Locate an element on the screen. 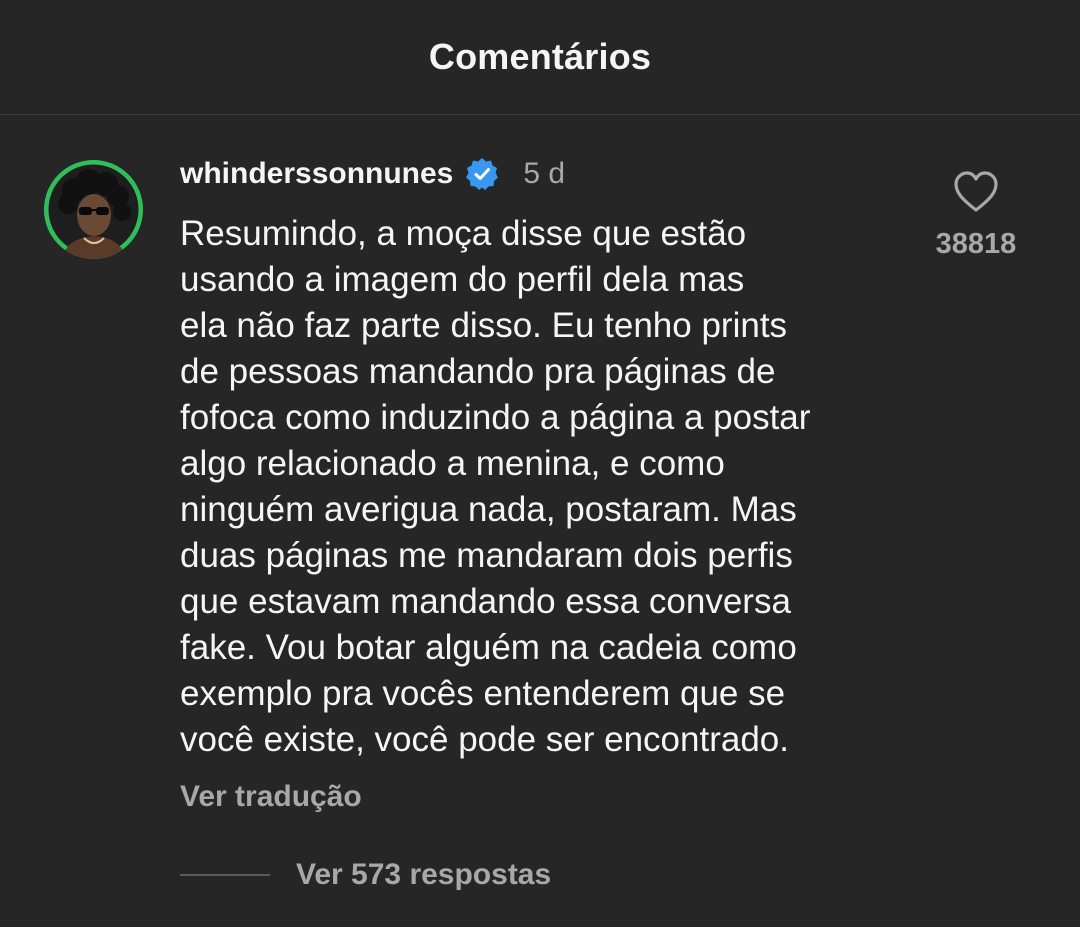 Image resolution: width=1080 pixels, height=927 pixels. comment-line: exemplo pra vocês entenderem que se is located at coordinates (483, 693).